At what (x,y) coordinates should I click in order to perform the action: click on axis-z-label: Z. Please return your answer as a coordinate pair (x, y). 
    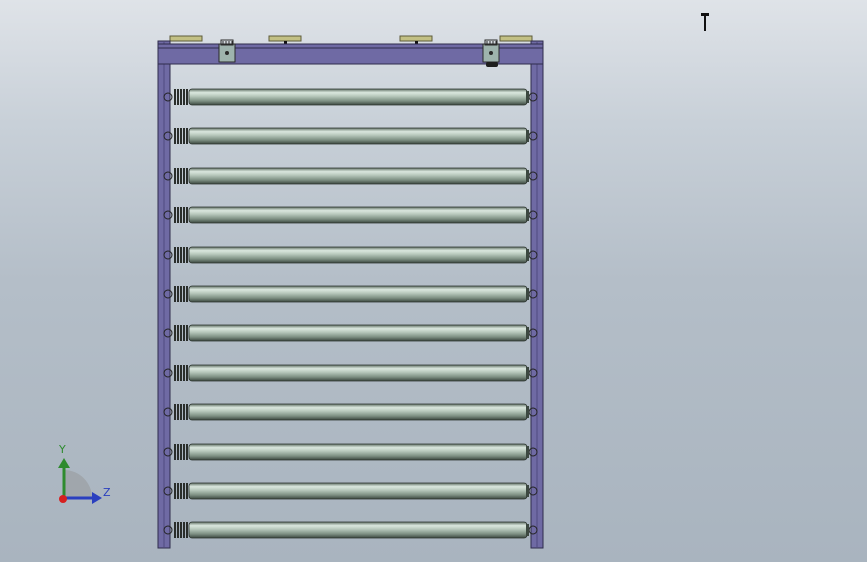
    Looking at the image, I should click on (107, 492).